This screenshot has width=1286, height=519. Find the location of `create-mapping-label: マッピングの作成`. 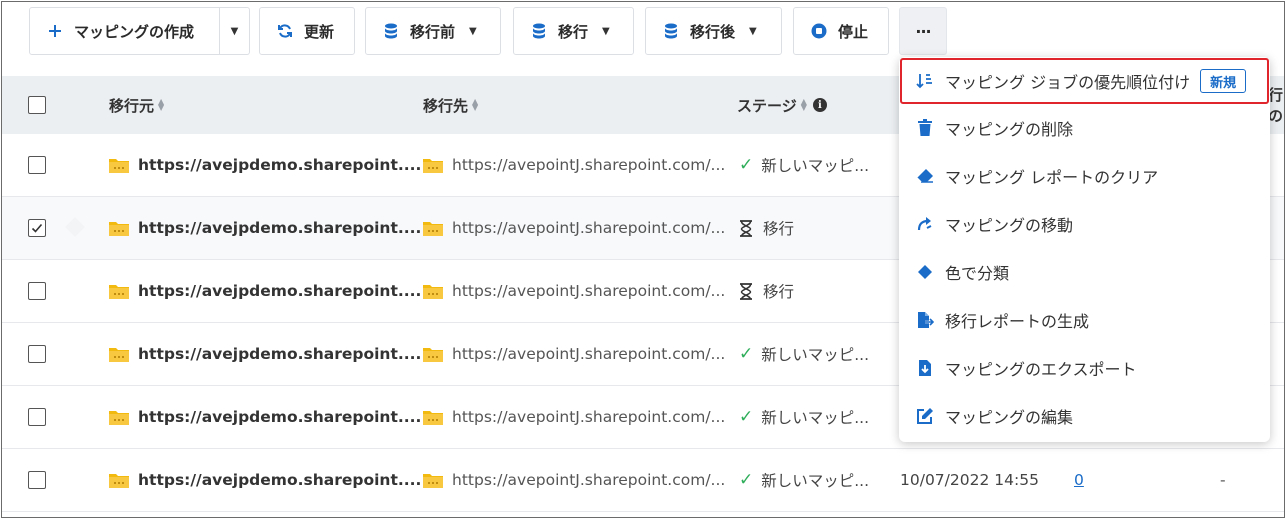

create-mapping-label: マッピングの作成 is located at coordinates (134, 31).